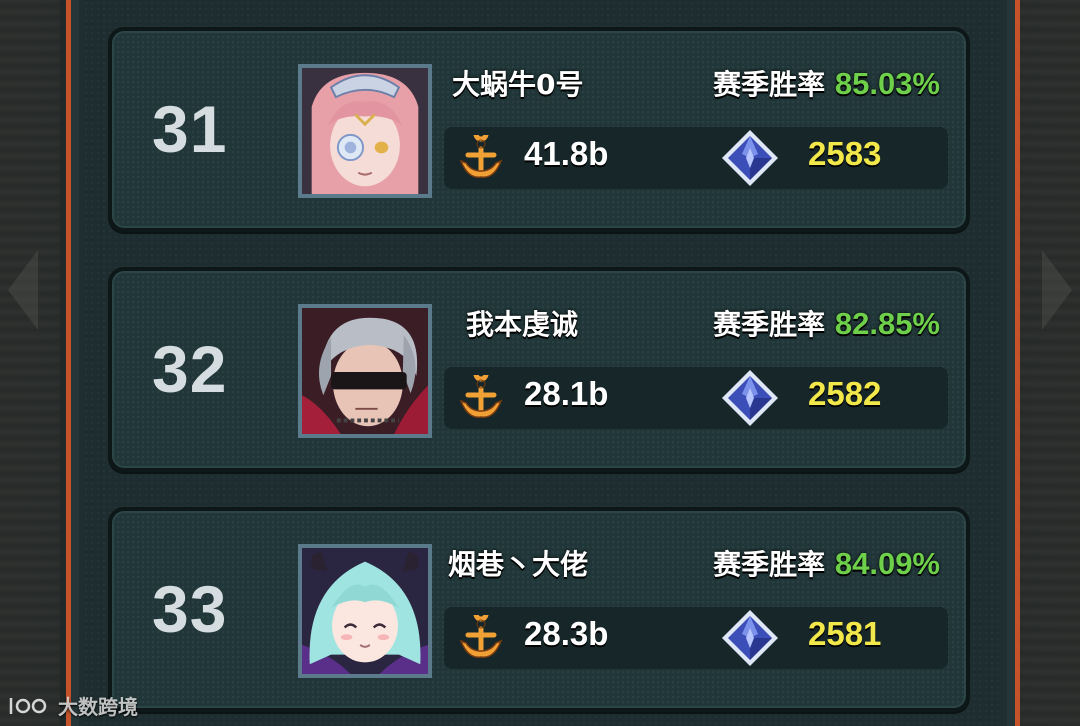 Image resolution: width=1080 pixels, height=726 pixels. I want to click on player-name: 烟巷丶大佬, so click(518, 564).